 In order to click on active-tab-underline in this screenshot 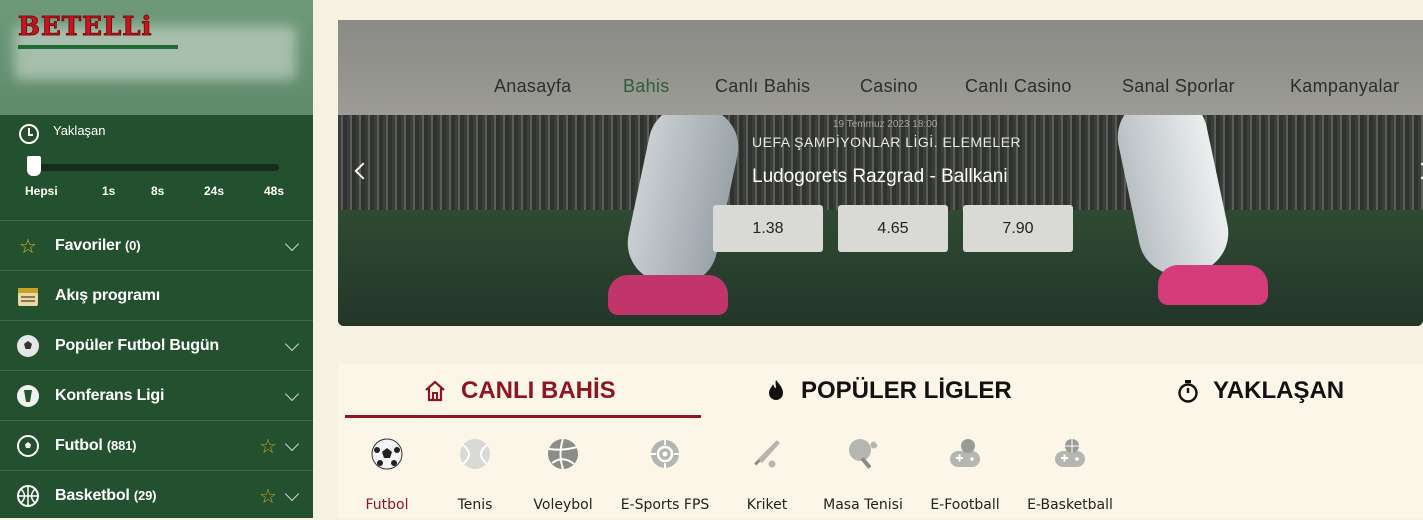, I will do `click(523, 416)`.